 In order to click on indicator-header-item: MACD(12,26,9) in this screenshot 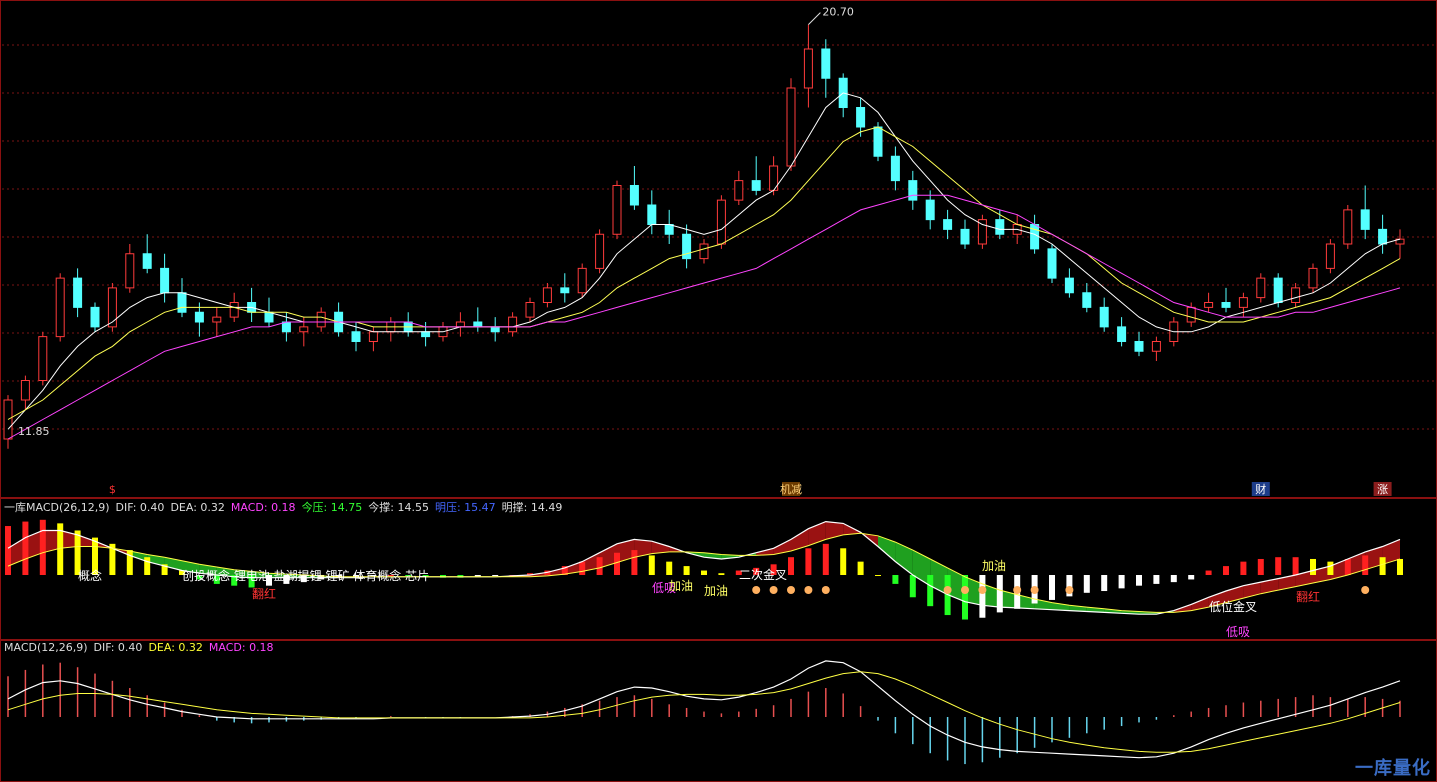, I will do `click(46, 647)`.